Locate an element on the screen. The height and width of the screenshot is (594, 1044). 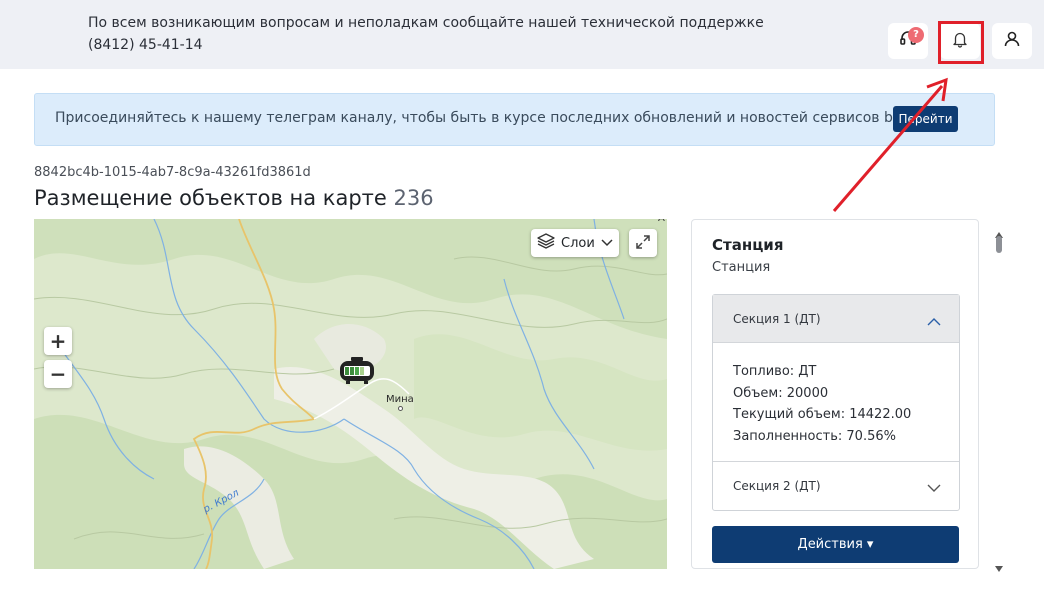
fullscreen-button is located at coordinates (643, 243).